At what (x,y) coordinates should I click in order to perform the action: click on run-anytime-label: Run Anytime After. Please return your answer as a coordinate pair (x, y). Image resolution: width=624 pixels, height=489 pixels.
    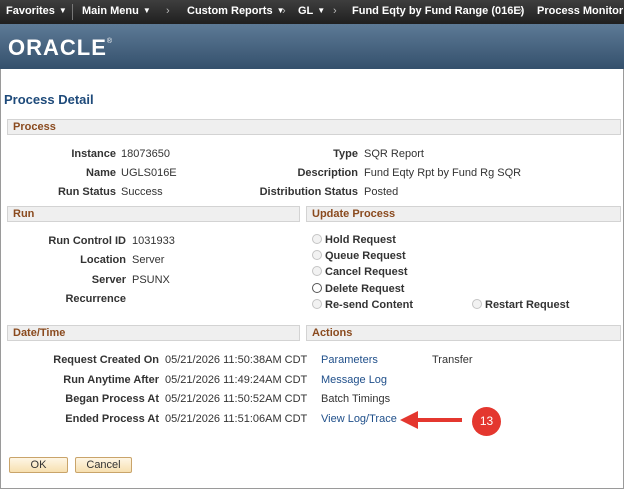
    Looking at the image, I should click on (111, 380).